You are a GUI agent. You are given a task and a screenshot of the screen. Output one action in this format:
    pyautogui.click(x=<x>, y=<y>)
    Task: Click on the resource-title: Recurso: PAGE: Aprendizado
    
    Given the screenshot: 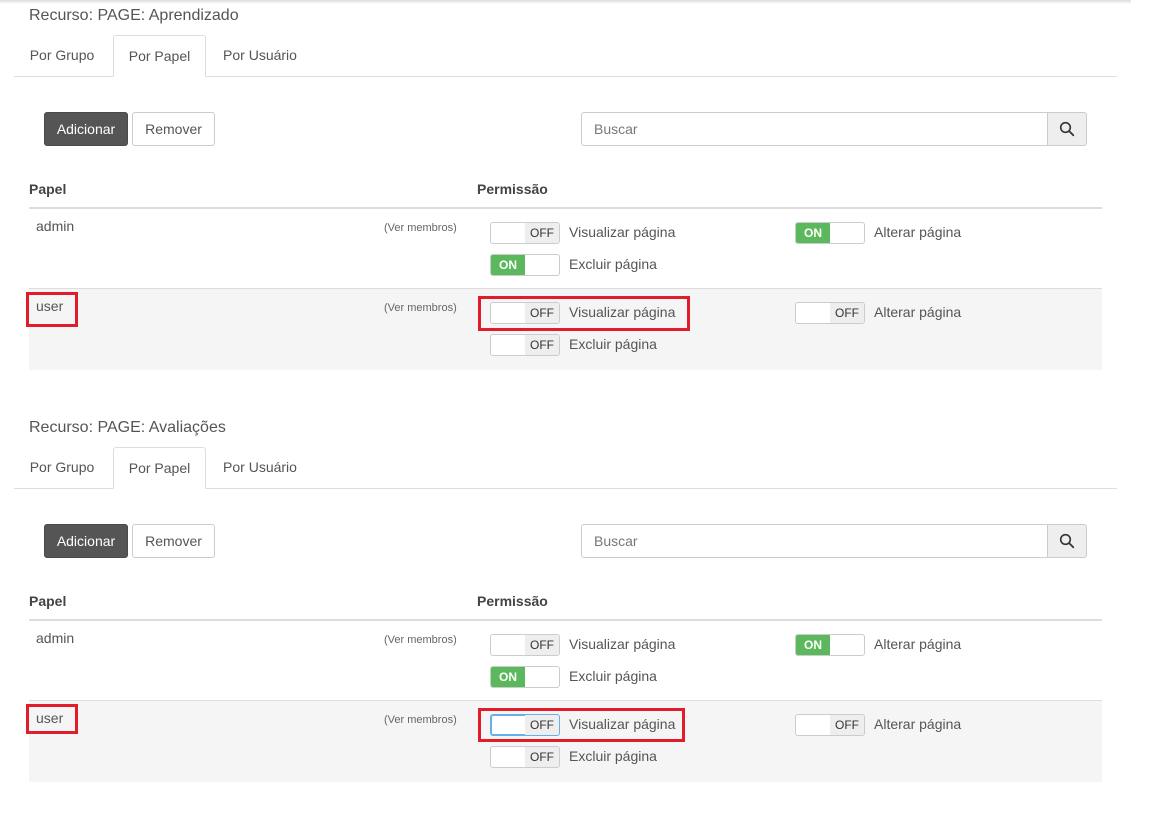 What is the action you would take?
    pyautogui.click(x=134, y=15)
    